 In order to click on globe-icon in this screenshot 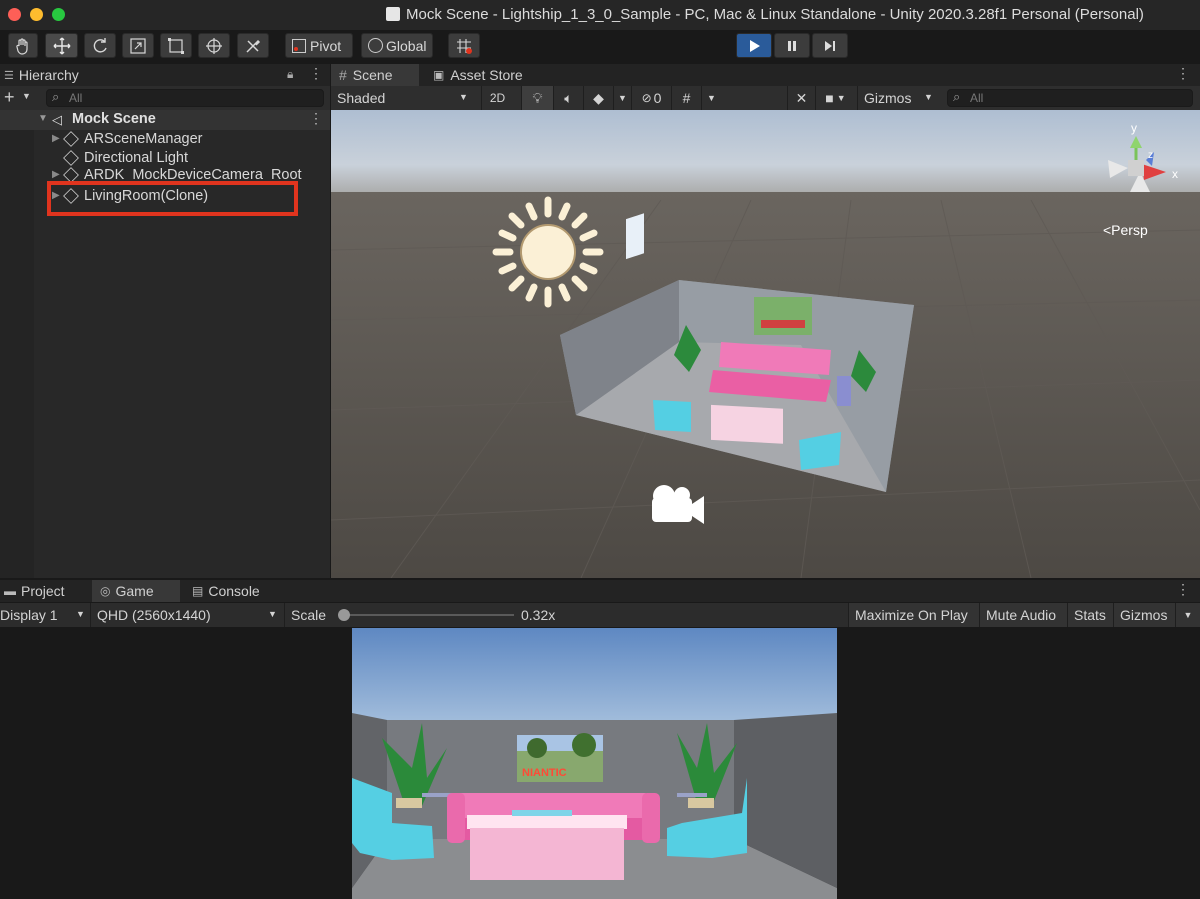, I will do `click(375, 45)`.